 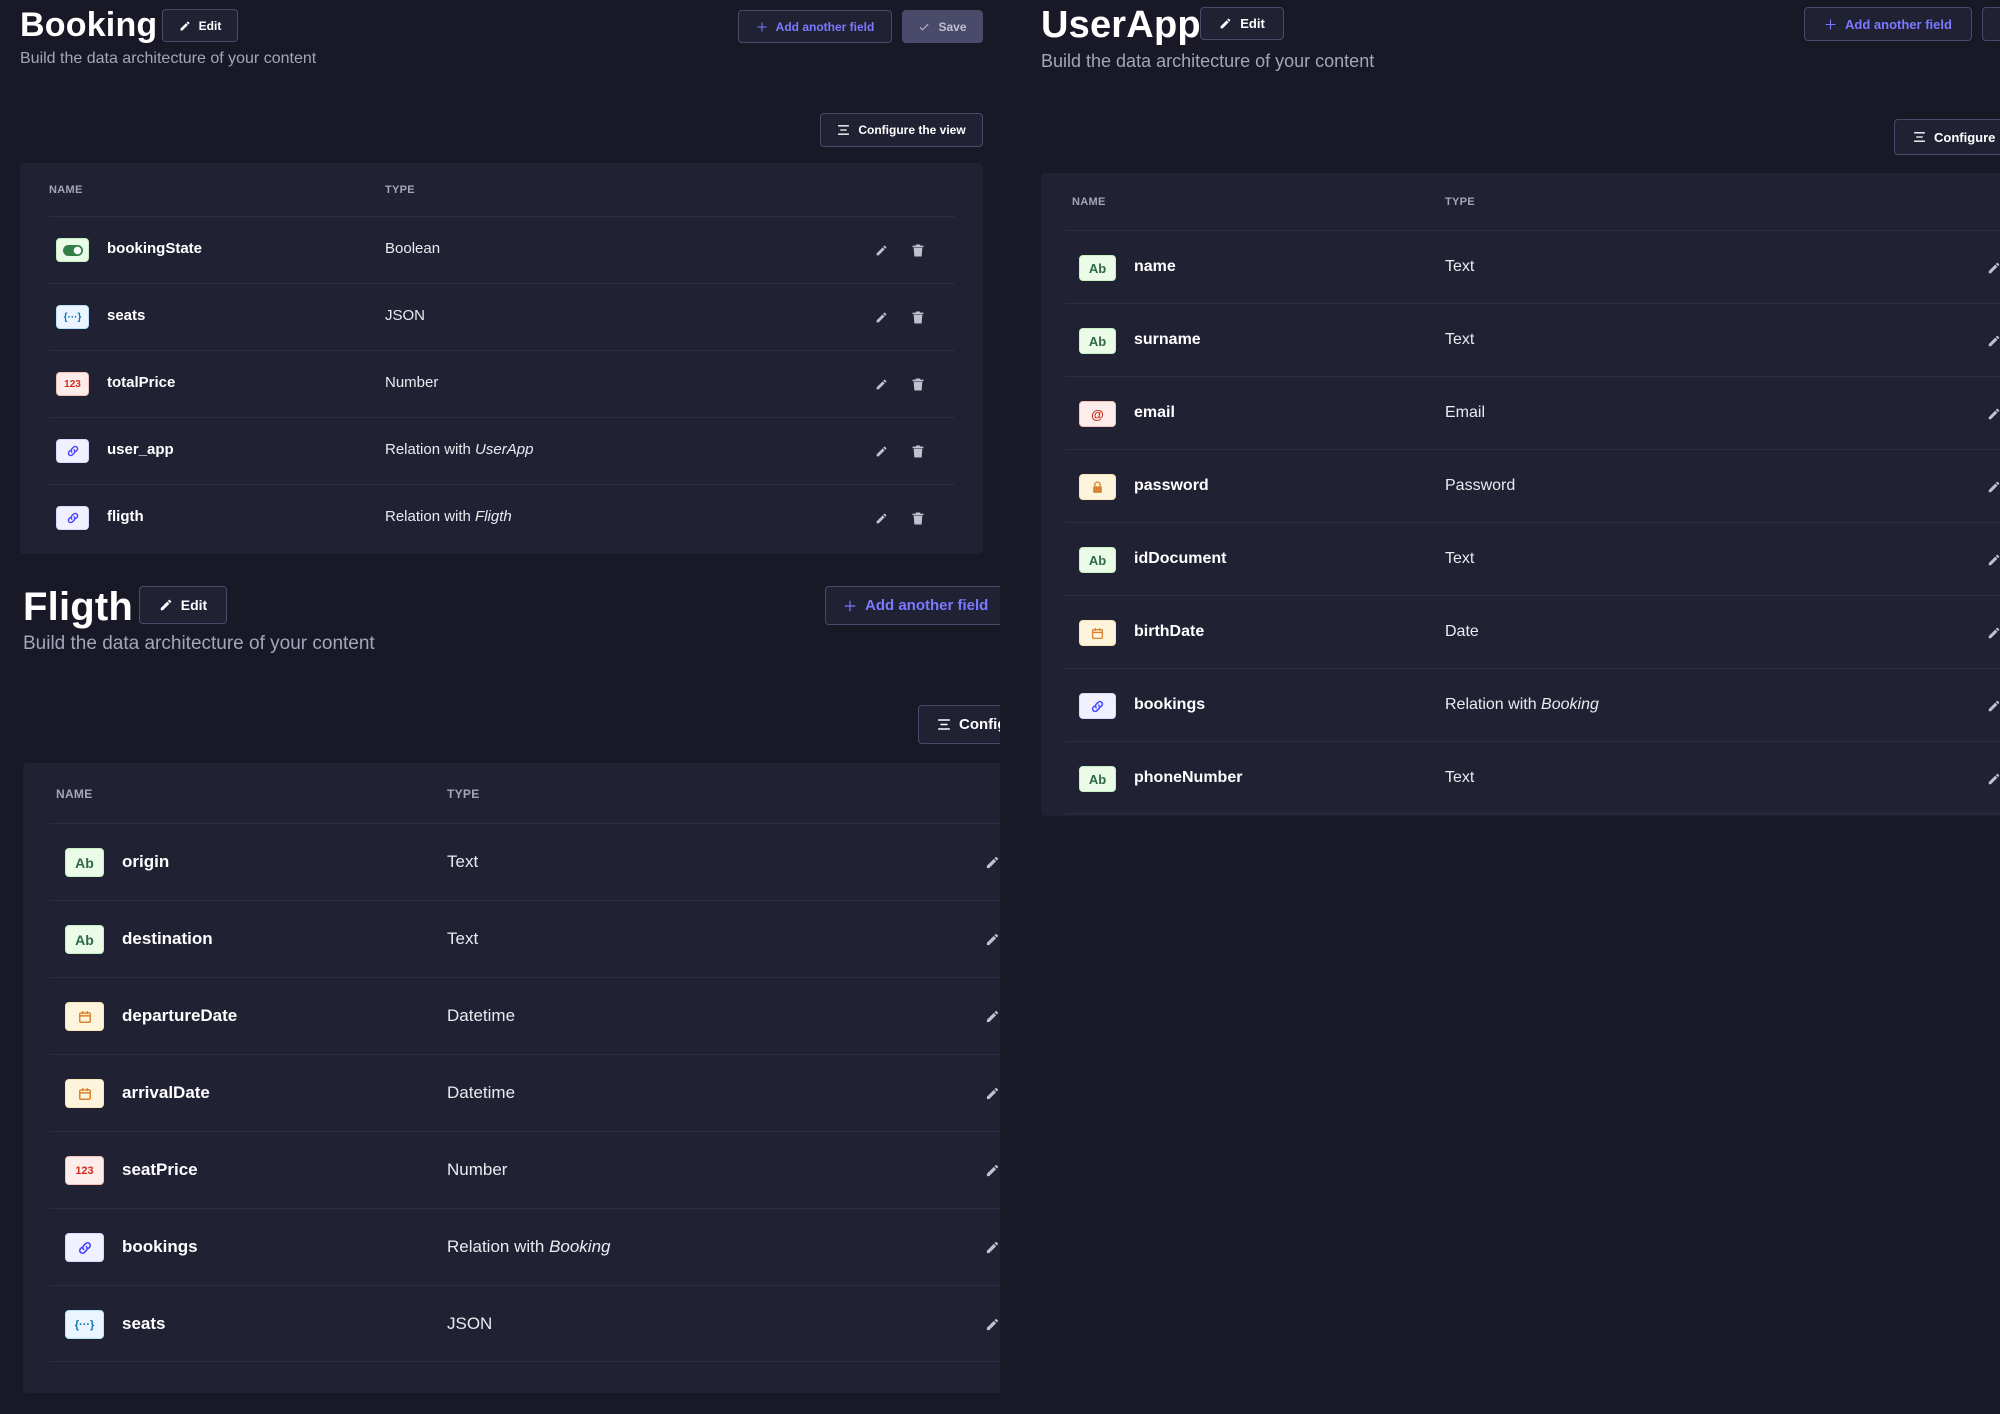 What do you see at coordinates (525, 938) in the screenshot?
I see `table-row: Ab destination Text` at bounding box center [525, 938].